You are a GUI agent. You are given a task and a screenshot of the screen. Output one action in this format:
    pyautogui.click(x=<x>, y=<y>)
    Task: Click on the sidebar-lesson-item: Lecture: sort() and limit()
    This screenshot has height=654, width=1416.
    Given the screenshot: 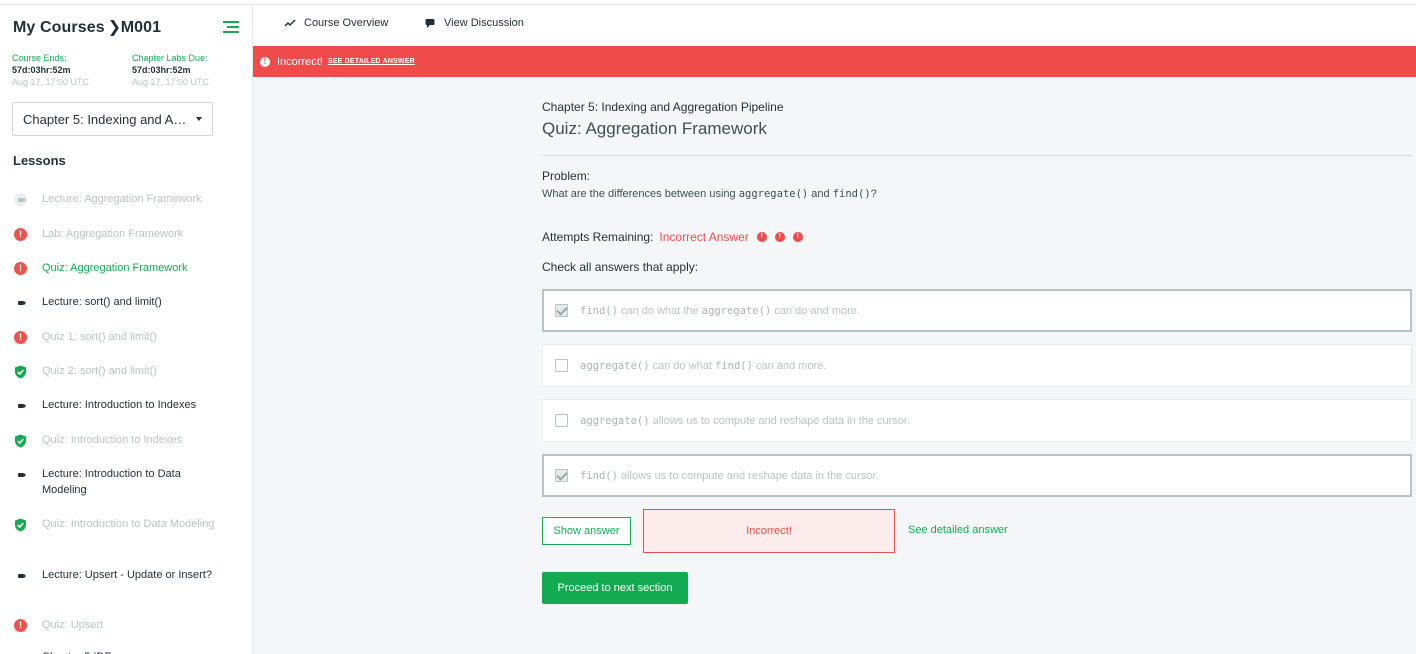 What is the action you would take?
    pyautogui.click(x=126, y=303)
    